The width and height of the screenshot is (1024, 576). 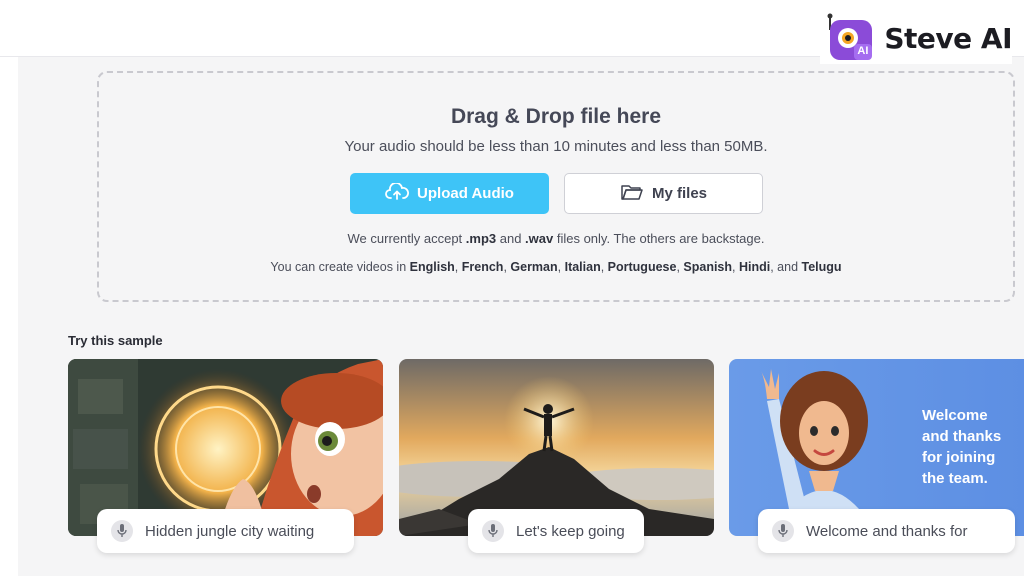 I want to click on samples-heading: Try this sample, so click(x=115, y=340).